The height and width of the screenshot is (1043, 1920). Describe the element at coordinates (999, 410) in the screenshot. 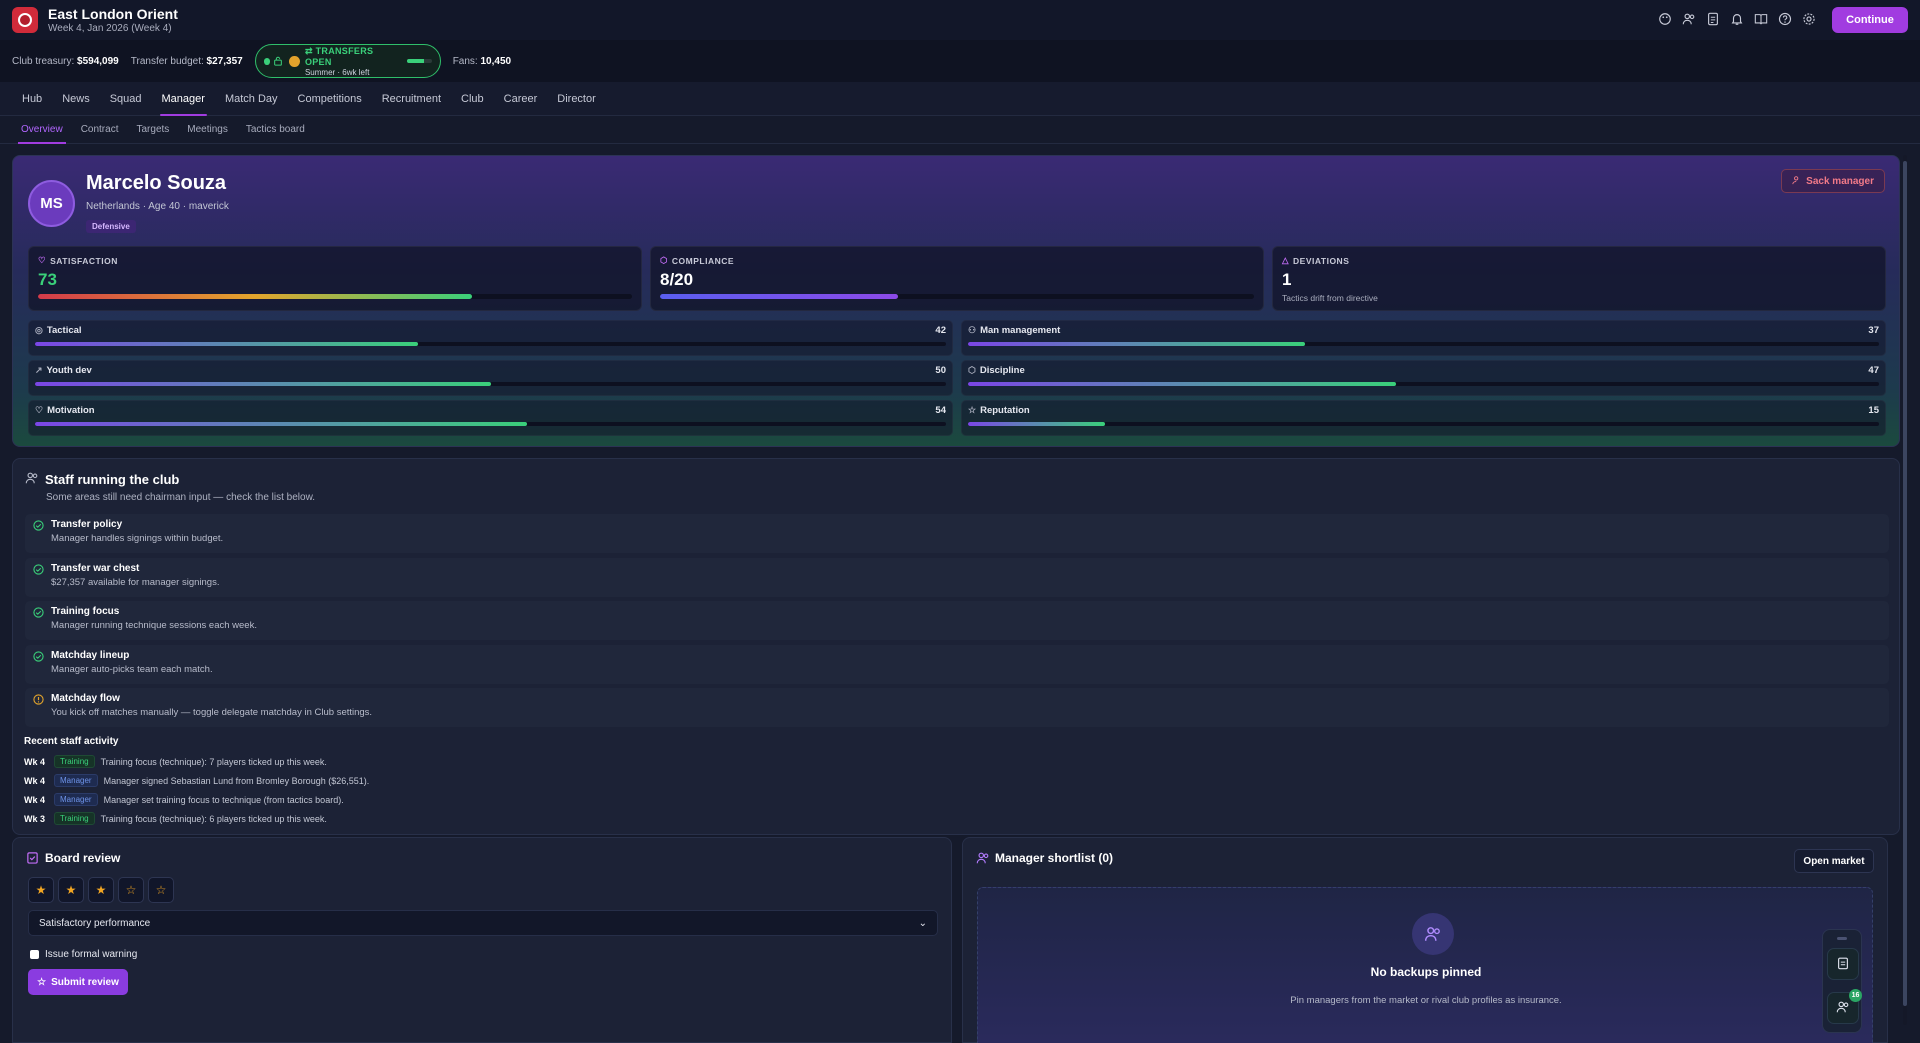

I see `attribute-name: ☆ Reputation` at that location.